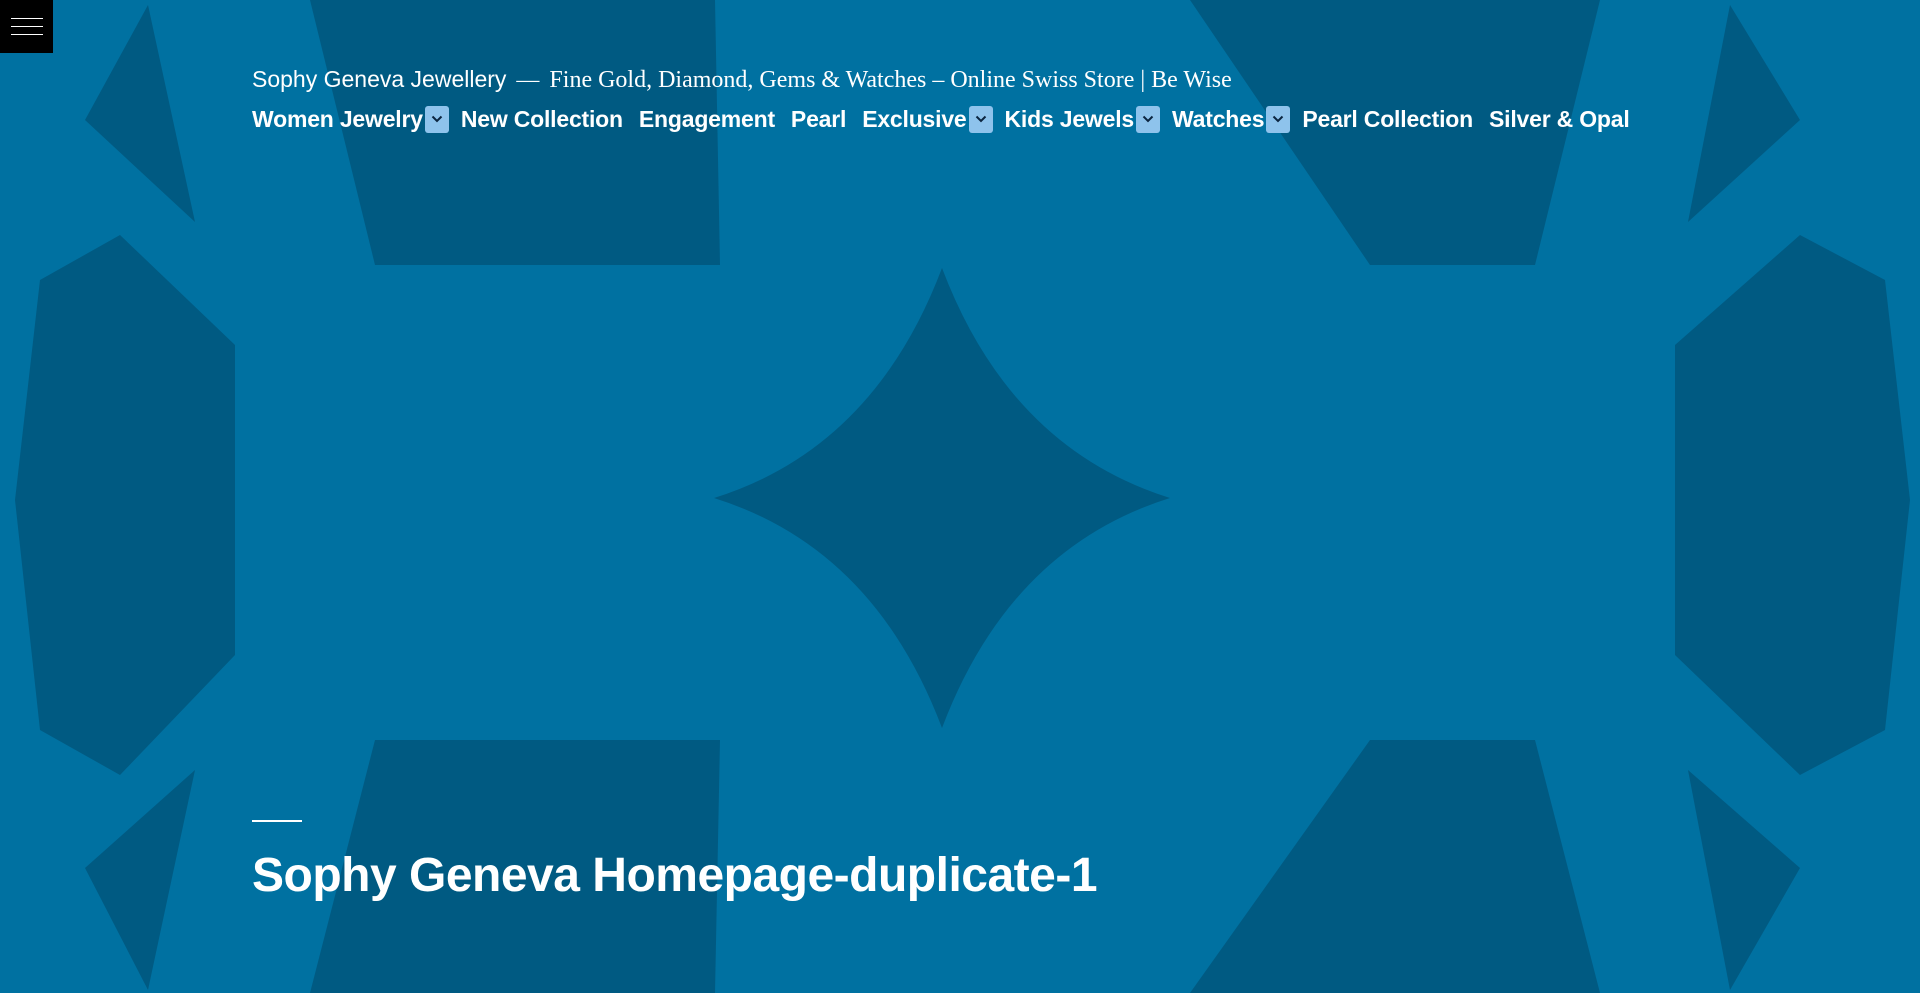  I want to click on submenu-toggle-exclusive, so click(980, 119).